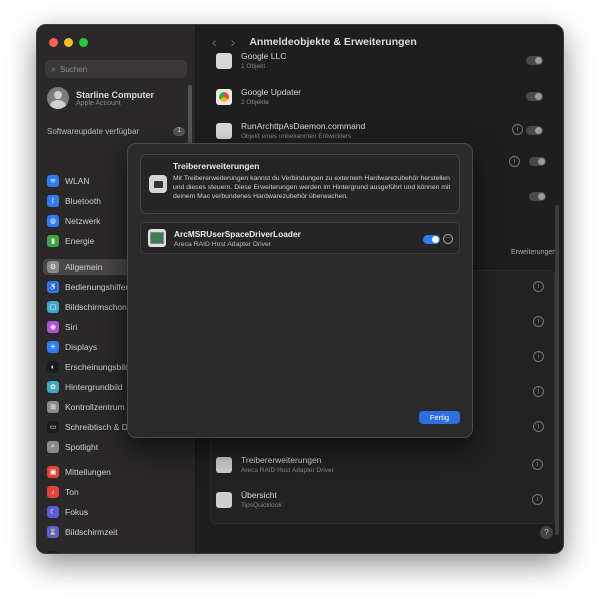  What do you see at coordinates (62, 327) in the screenshot?
I see `sidebar-item-siri: ◉ Siri` at bounding box center [62, 327].